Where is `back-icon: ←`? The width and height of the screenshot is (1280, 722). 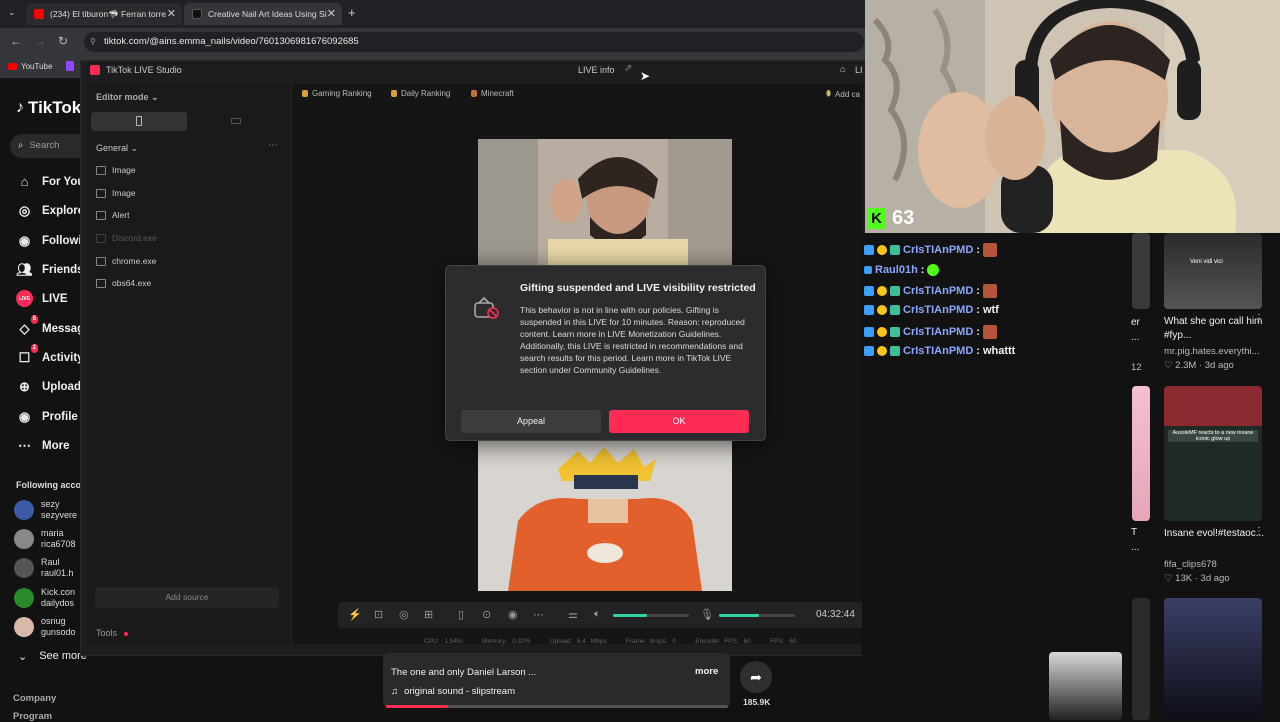 back-icon: ← is located at coordinates (16, 41).